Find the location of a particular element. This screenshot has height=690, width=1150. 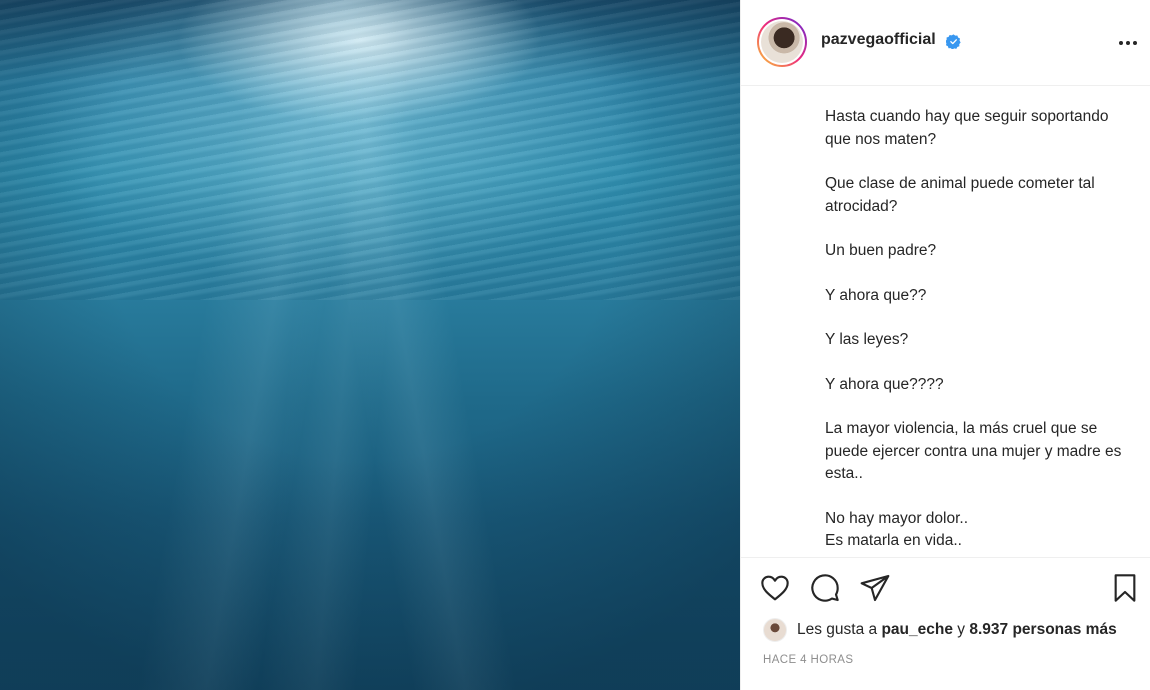

caption-line: Y ahora que?? is located at coordinates (876, 295).